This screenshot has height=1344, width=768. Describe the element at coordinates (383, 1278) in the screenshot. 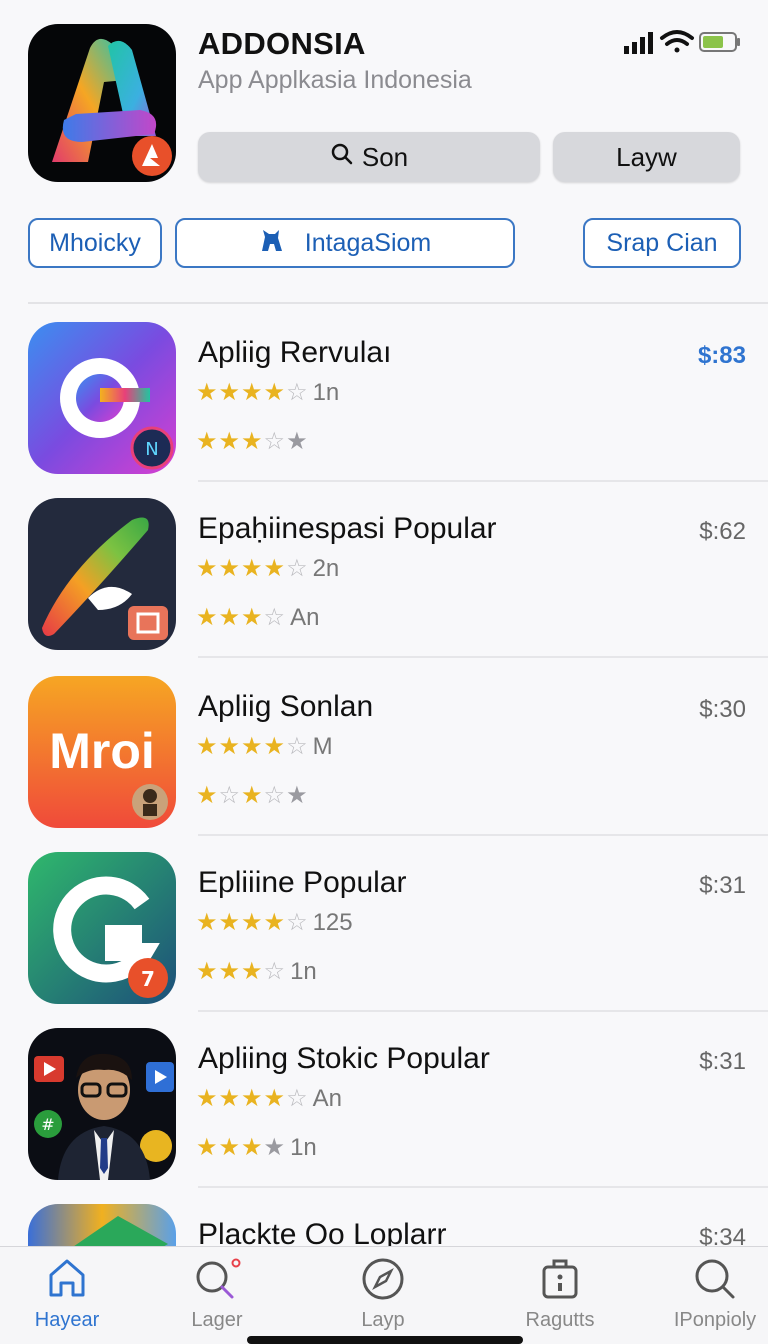

I see `compass-icon` at that location.